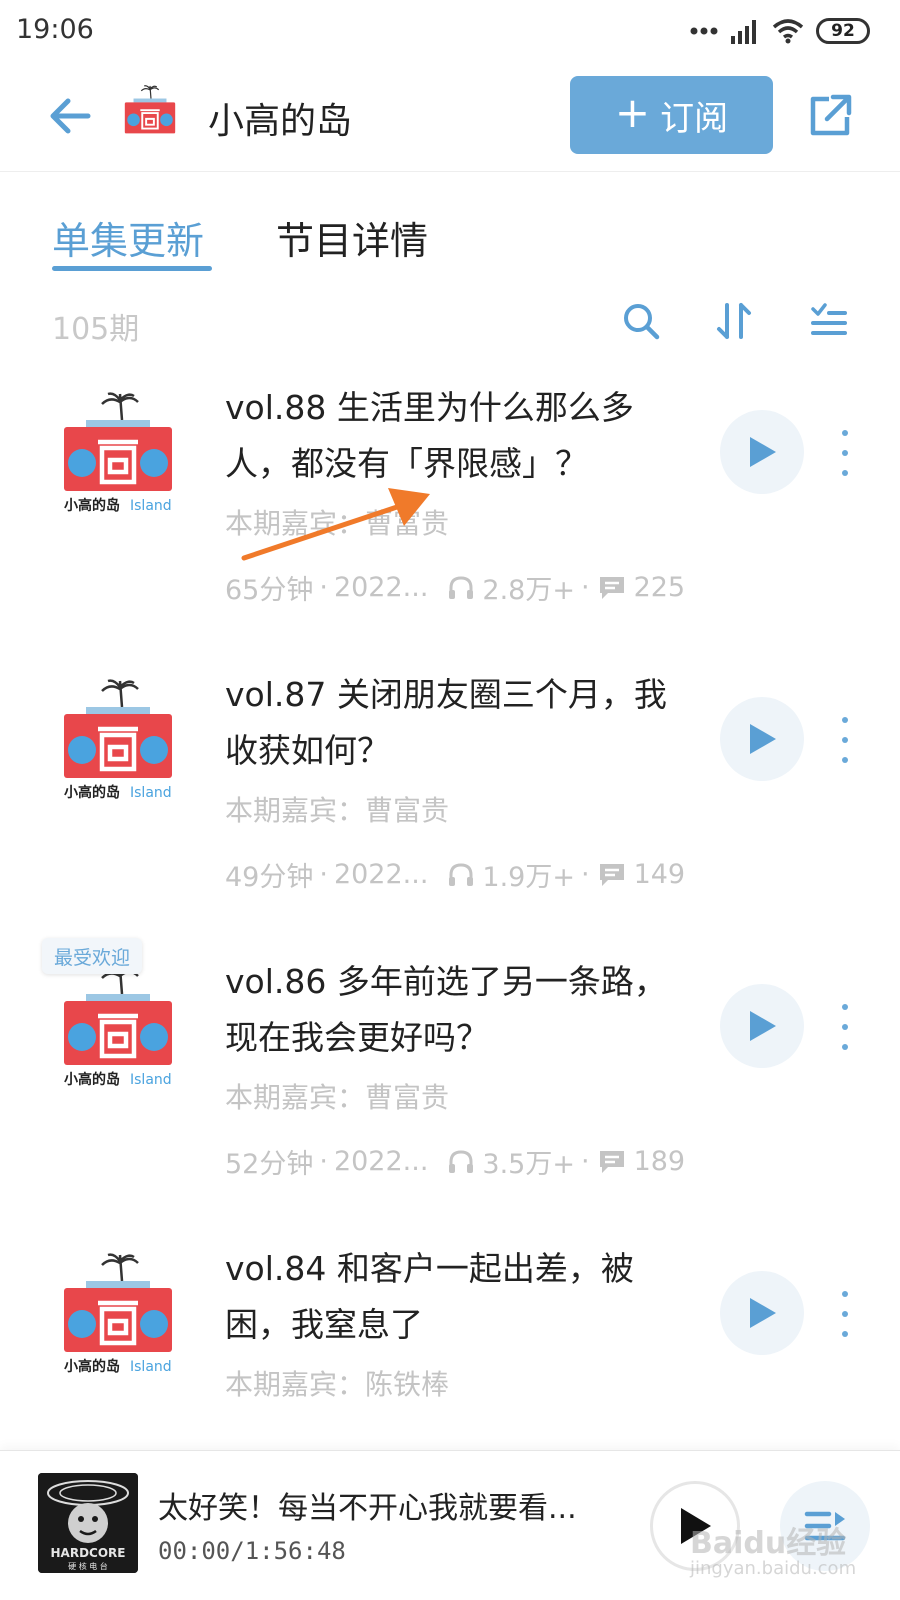  What do you see at coordinates (704, 31) in the screenshot?
I see `more-dots-icon` at bounding box center [704, 31].